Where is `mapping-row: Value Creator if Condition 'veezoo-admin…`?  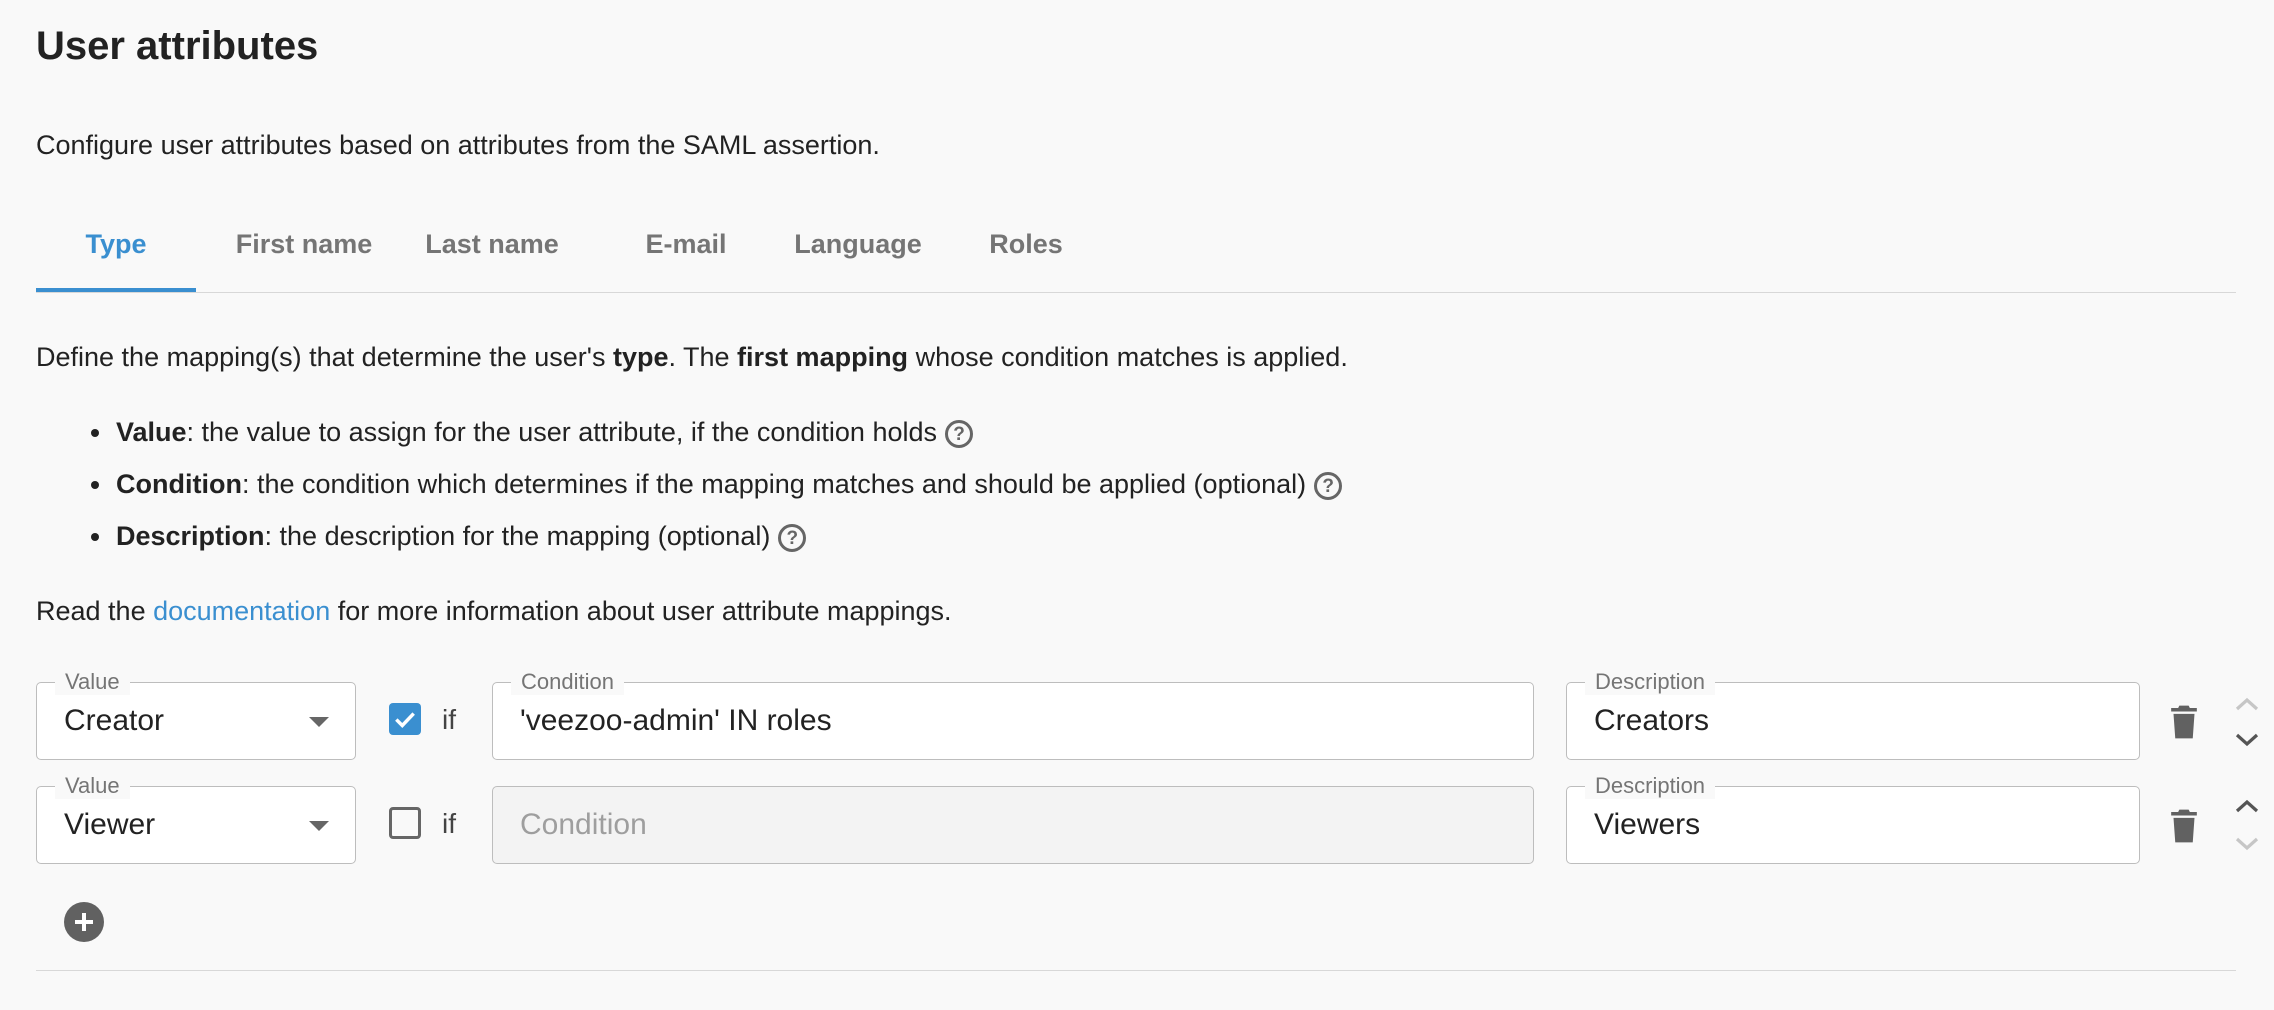 mapping-row: Value Creator if Condition 'veezoo-admin… is located at coordinates (1147, 715).